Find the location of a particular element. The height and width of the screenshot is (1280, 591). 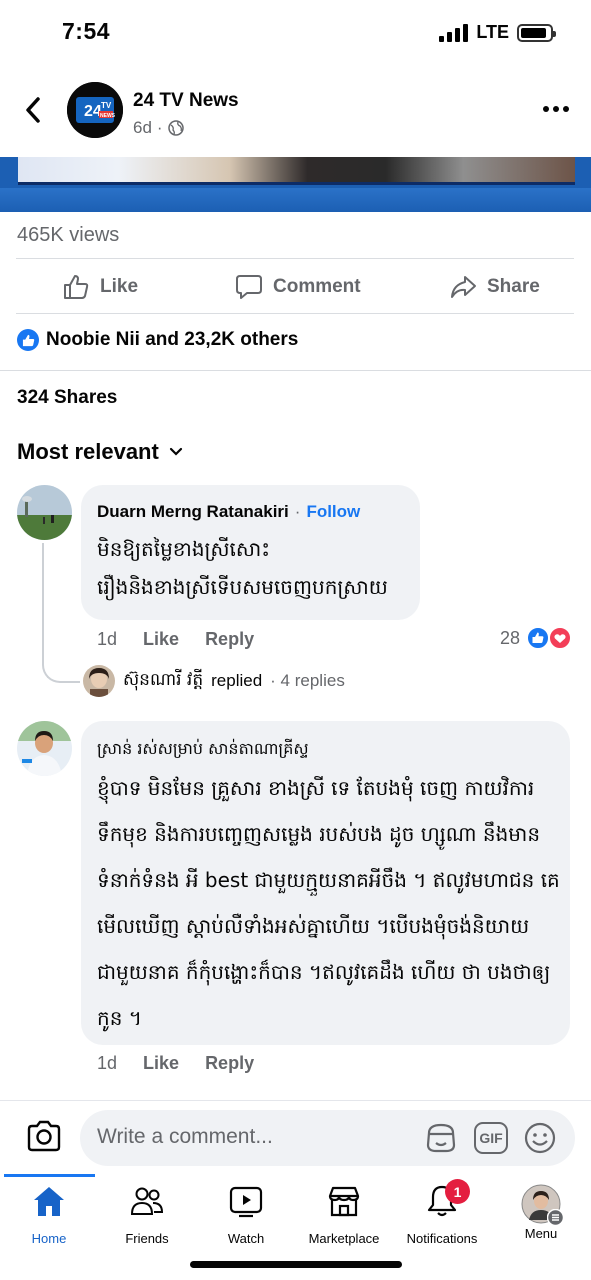

tab-home: Home is located at coordinates (49, 1215).